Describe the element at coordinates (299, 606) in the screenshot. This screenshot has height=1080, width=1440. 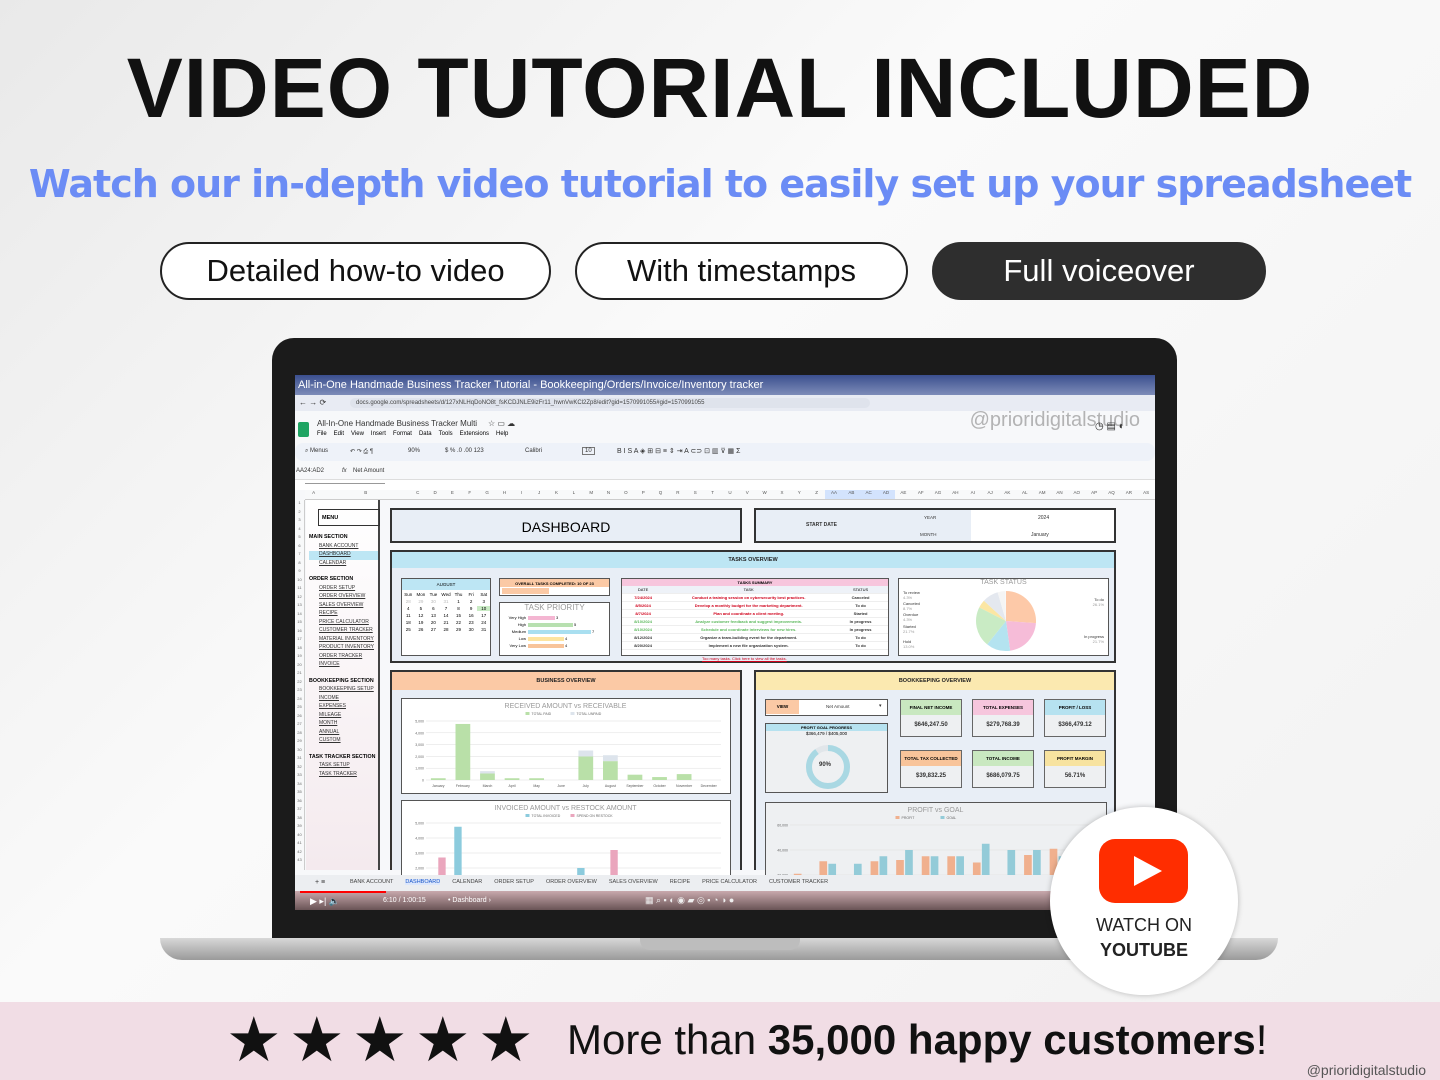
I see `row-number: 13` at that location.